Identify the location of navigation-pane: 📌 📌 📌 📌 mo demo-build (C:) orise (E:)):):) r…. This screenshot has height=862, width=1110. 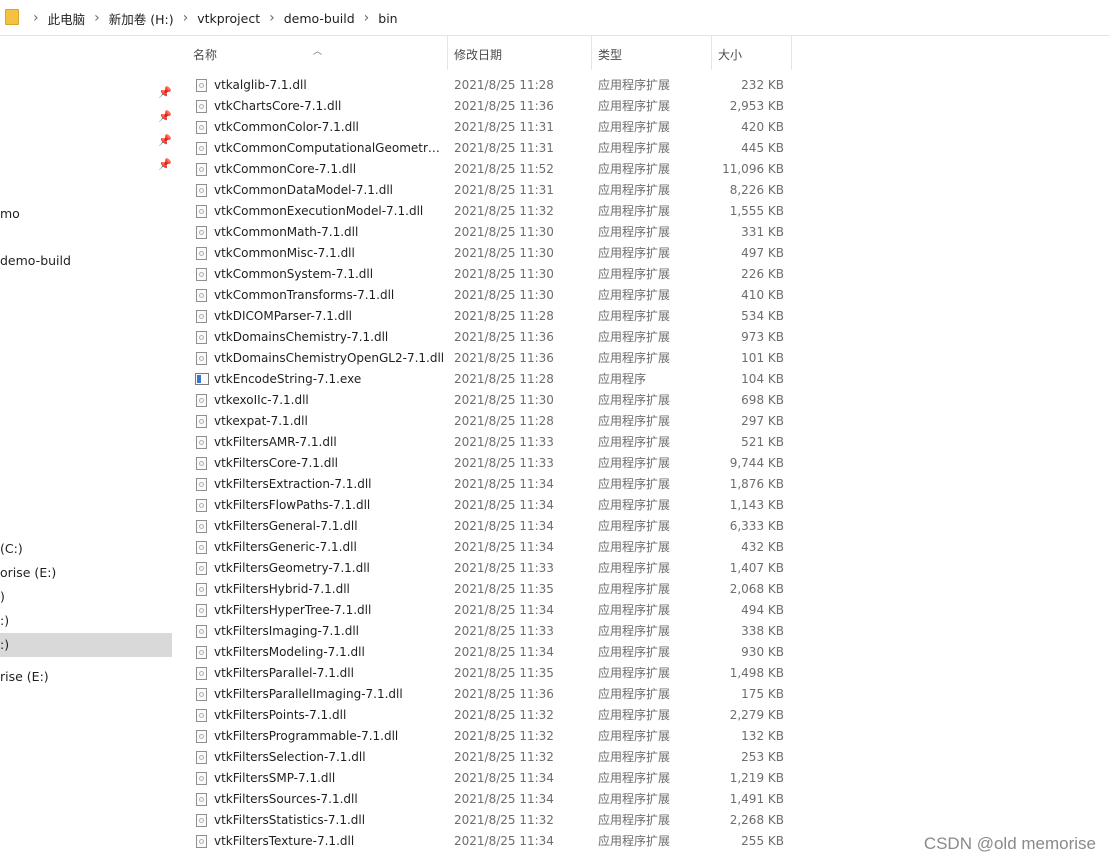
(86, 449).